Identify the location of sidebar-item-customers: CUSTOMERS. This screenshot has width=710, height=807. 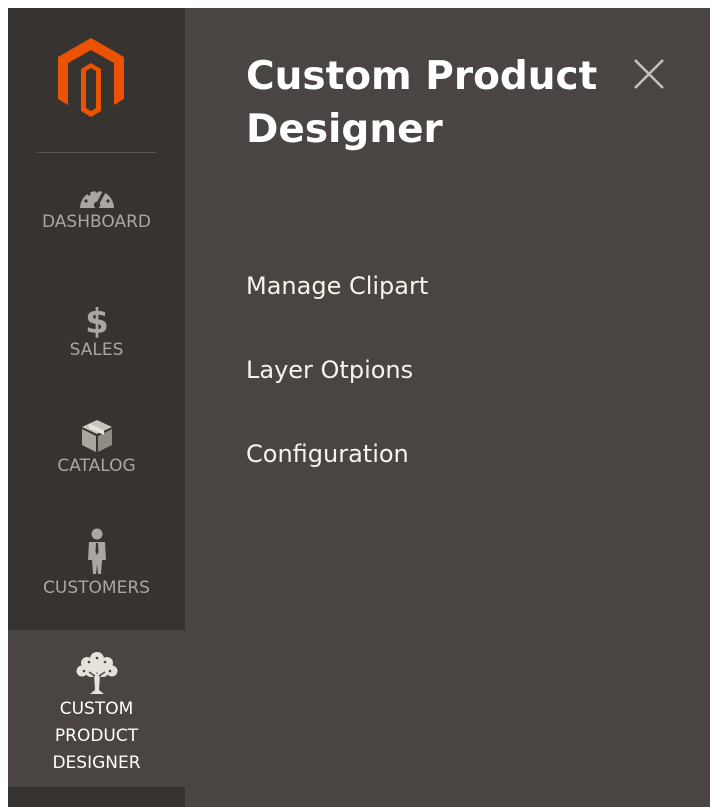
(96, 570).